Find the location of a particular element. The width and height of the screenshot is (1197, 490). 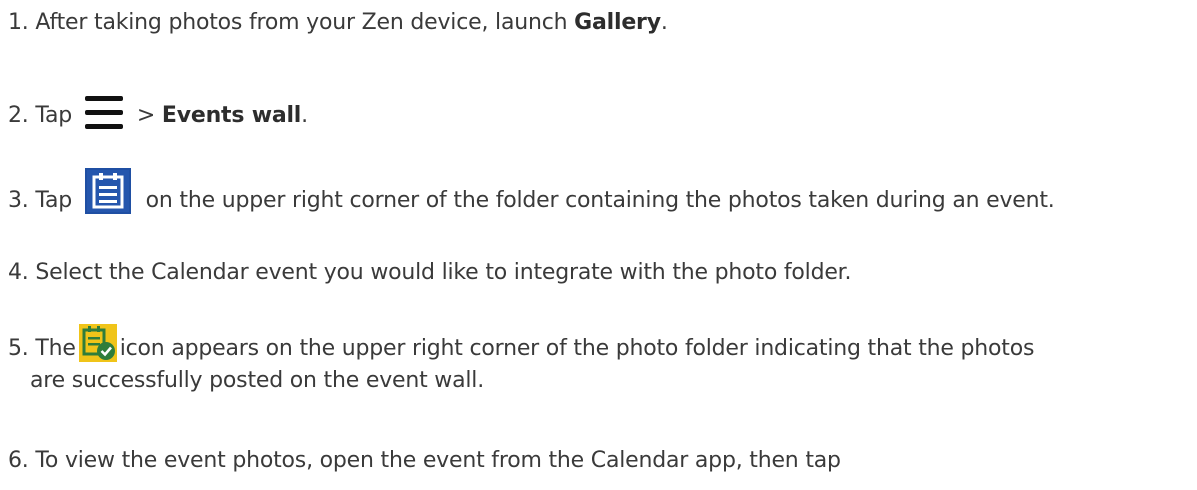

calendar-event-icon is located at coordinates (107, 191).